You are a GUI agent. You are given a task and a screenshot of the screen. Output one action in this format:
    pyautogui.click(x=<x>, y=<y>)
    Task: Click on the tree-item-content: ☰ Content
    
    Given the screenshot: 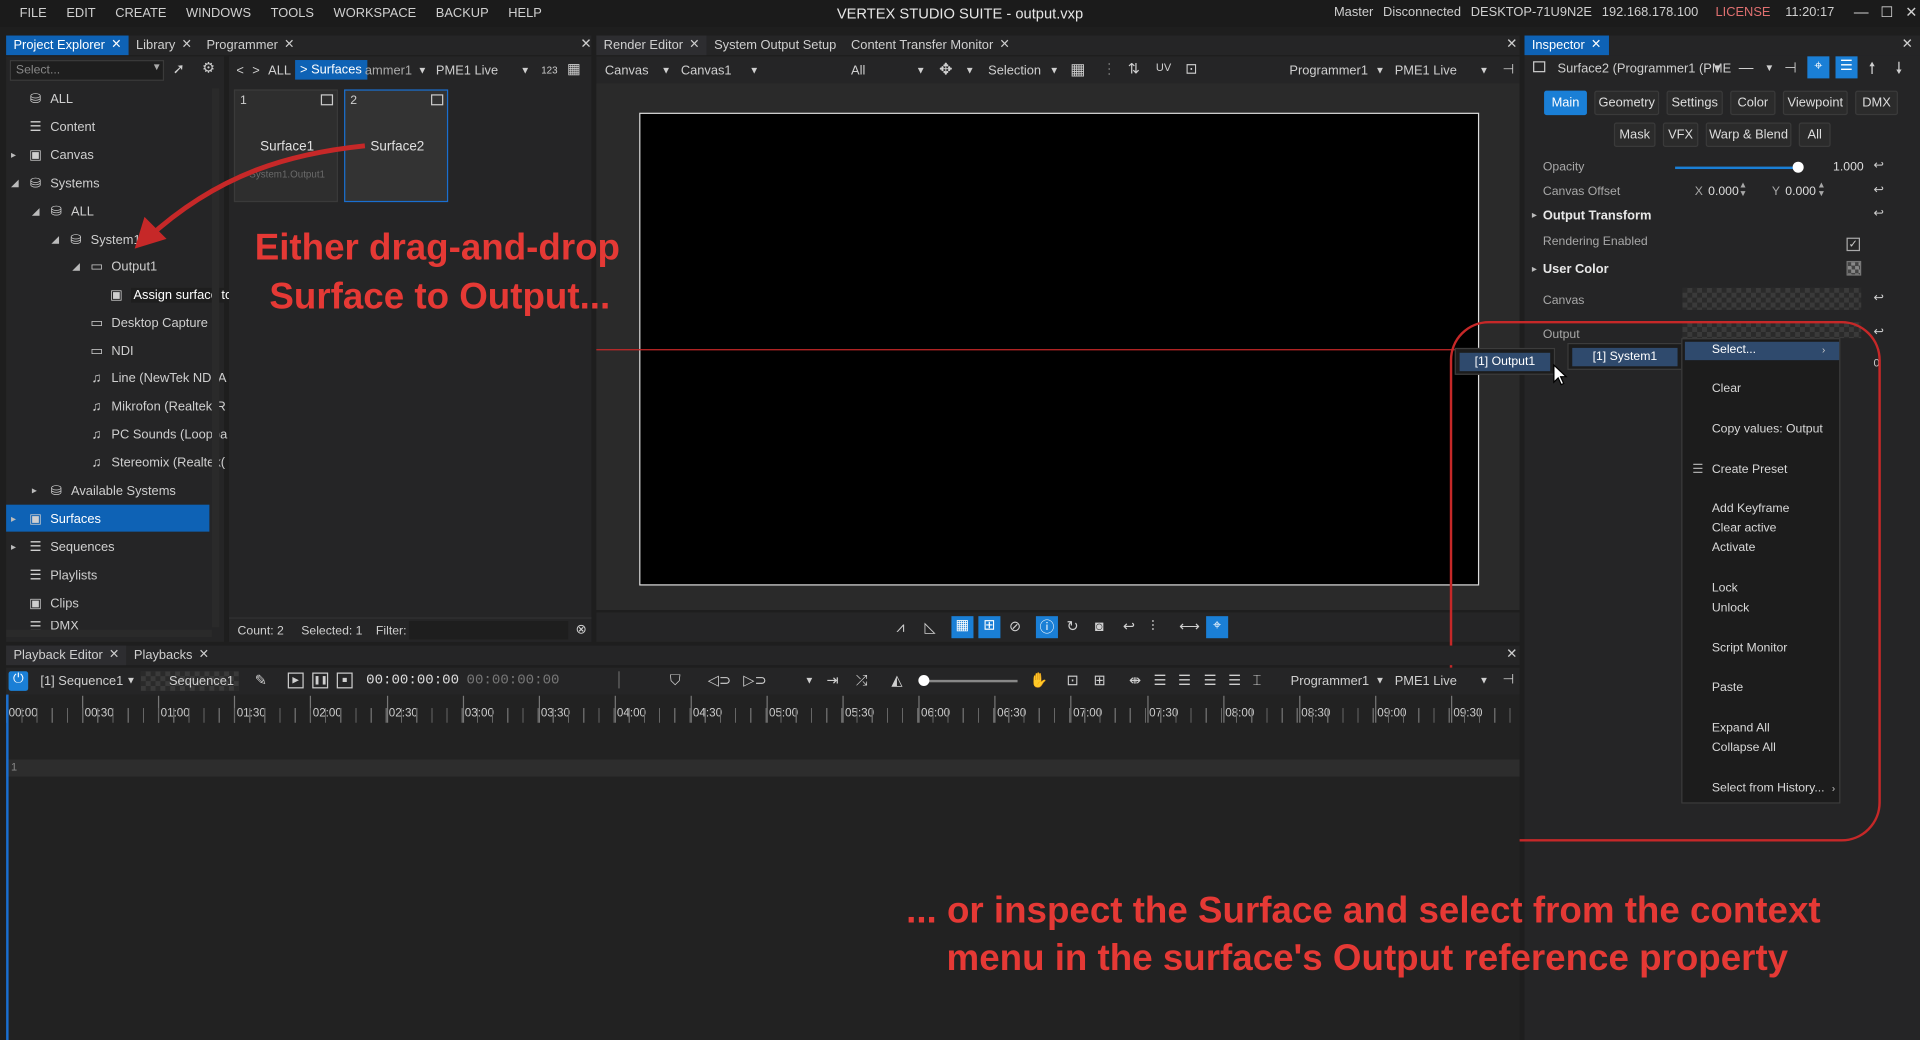 What is the action you would take?
    pyautogui.click(x=53, y=126)
    